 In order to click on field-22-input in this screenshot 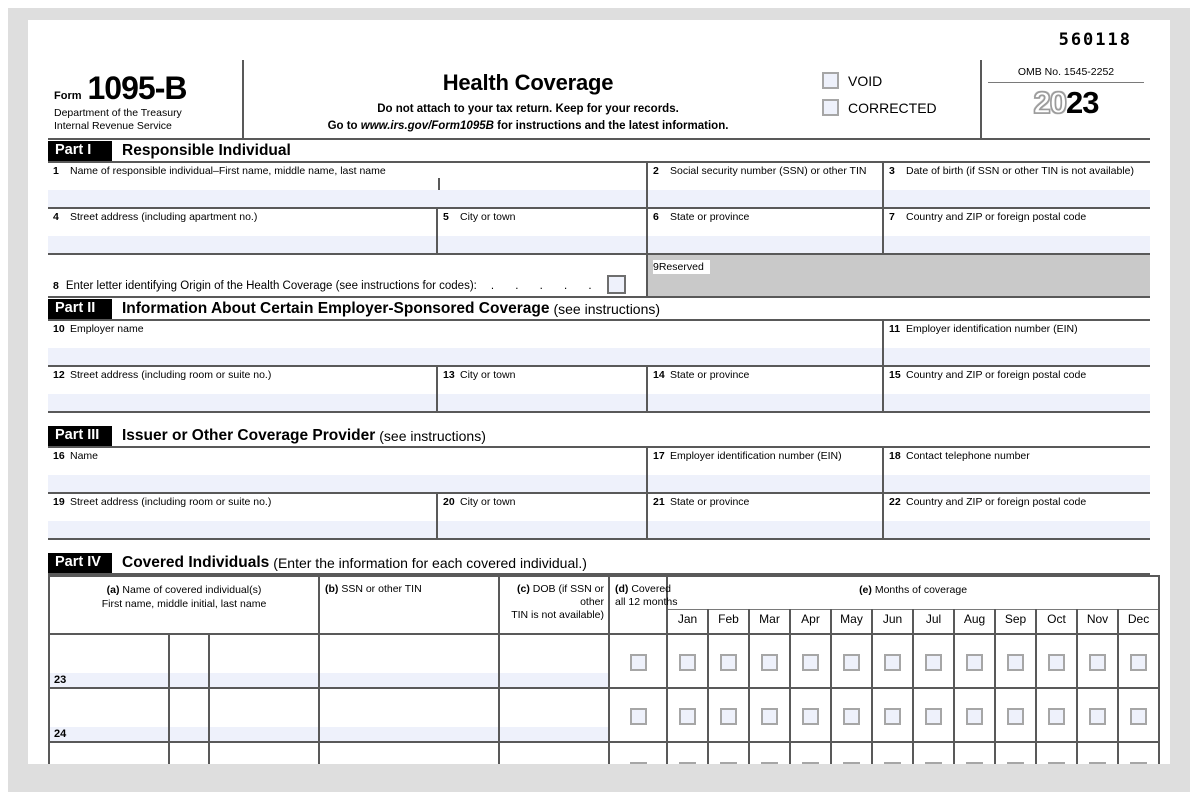, I will do `click(1017, 529)`.